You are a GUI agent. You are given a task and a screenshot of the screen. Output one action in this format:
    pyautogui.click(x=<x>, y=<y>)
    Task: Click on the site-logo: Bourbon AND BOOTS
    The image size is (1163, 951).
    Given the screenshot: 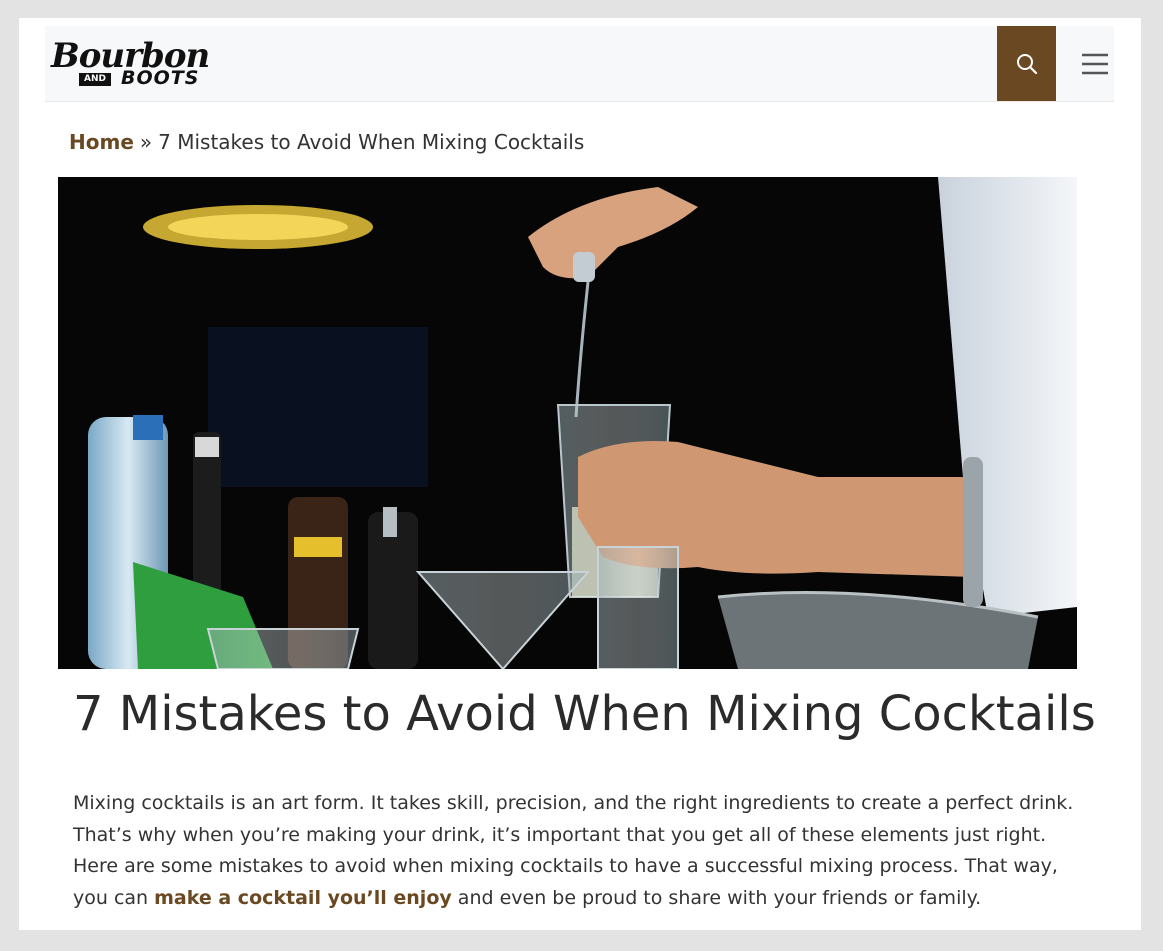 What is the action you would take?
    pyautogui.click(x=131, y=64)
    